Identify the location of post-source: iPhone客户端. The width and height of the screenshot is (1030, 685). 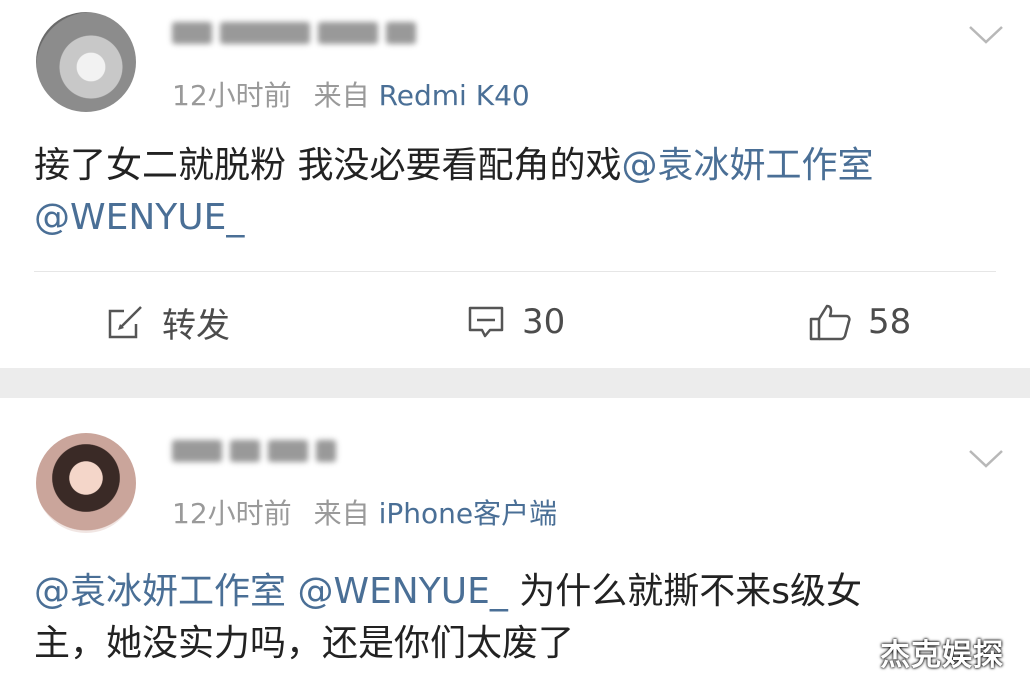
(468, 513).